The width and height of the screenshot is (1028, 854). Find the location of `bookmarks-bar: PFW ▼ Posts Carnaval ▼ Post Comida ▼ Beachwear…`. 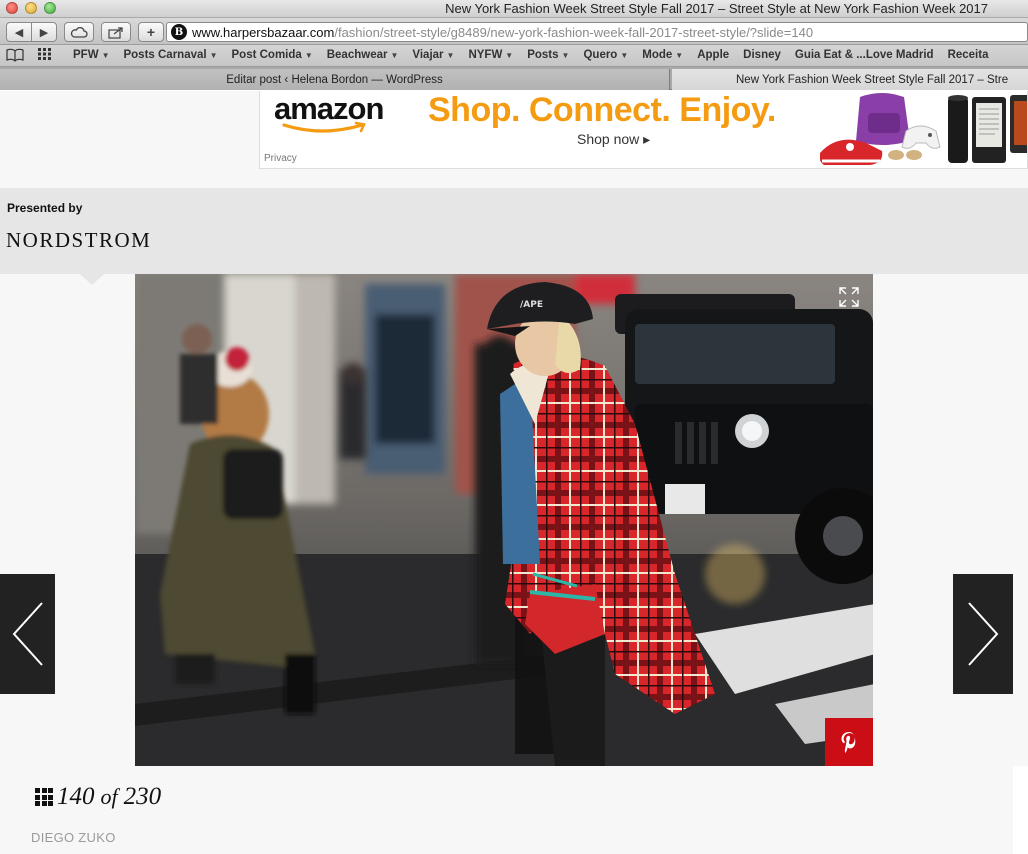

bookmarks-bar: PFW ▼ Posts Carnaval ▼ Post Comida ▼ Beachwear… is located at coordinates (514, 56).